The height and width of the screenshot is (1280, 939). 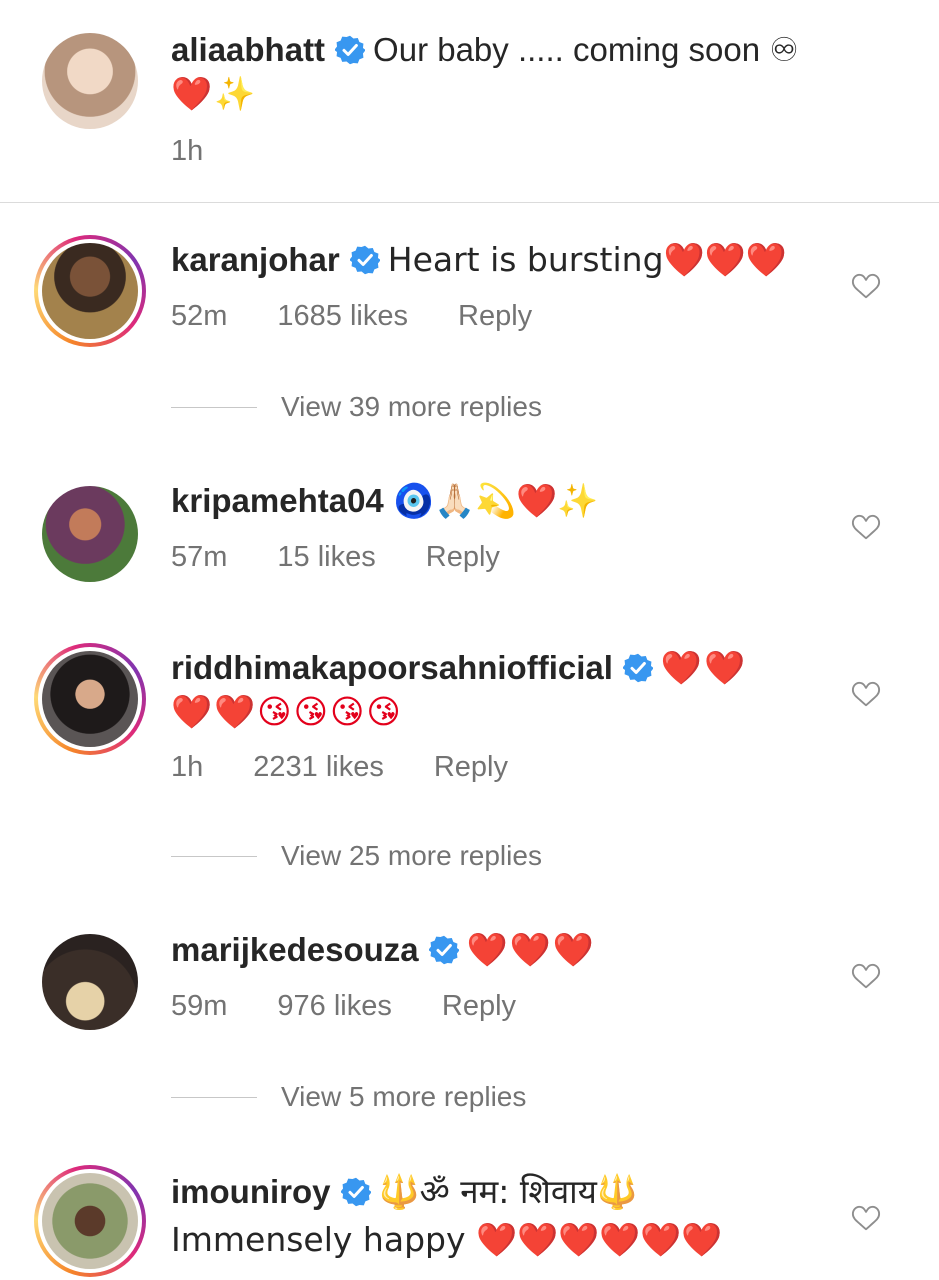 I want to click on comment-time: 59m, so click(x=199, y=1006).